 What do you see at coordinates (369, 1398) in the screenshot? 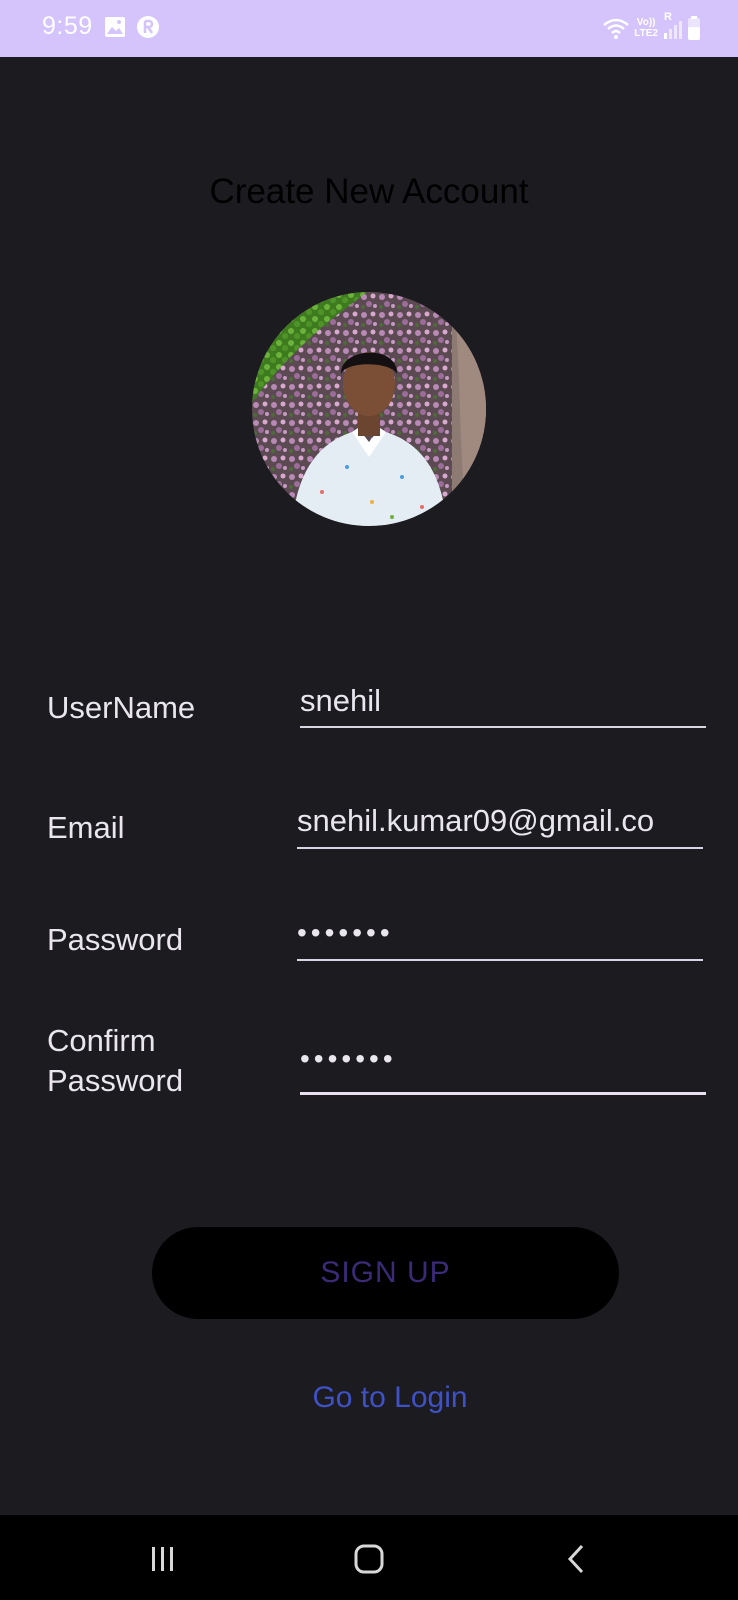
I see `go-to-login-link: Go to Login` at bounding box center [369, 1398].